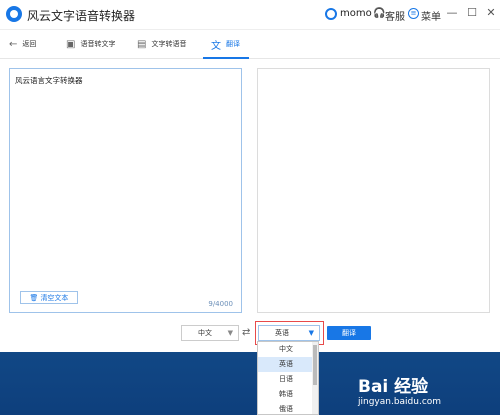  What do you see at coordinates (452, 12) in the screenshot?
I see `minimize-icon: —` at bounding box center [452, 12].